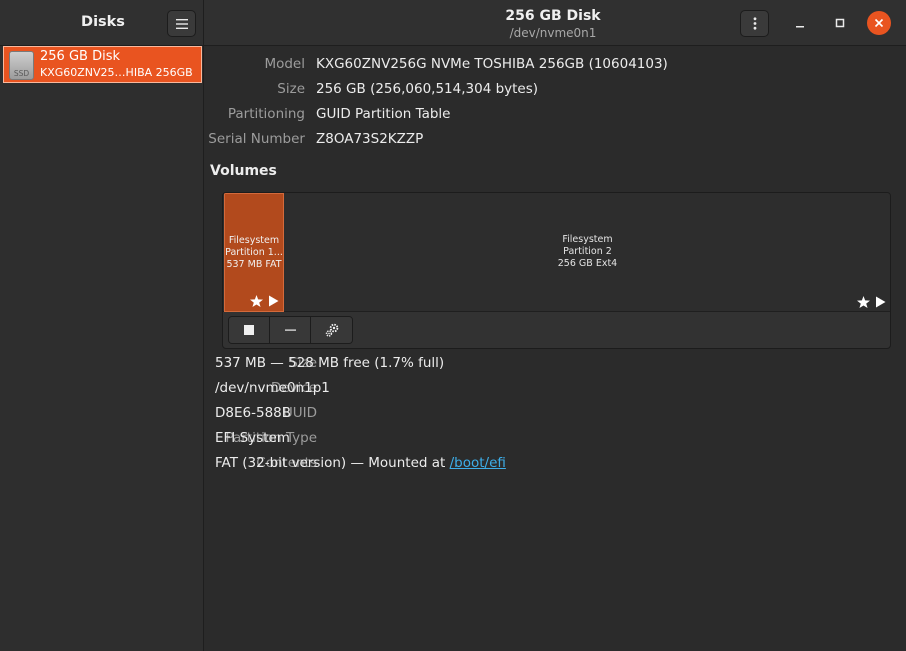  I want to click on partition-2-status-icons, so click(871, 302).